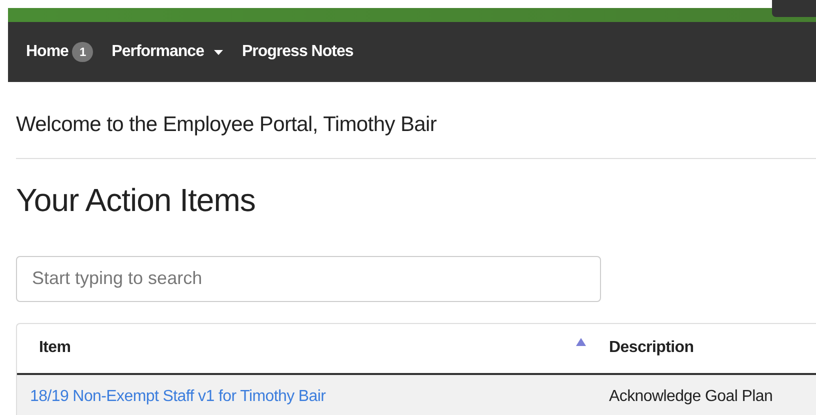 This screenshot has height=415, width=816. I want to click on table-cell-text: Acknowledge Goal Plan, so click(690, 396).